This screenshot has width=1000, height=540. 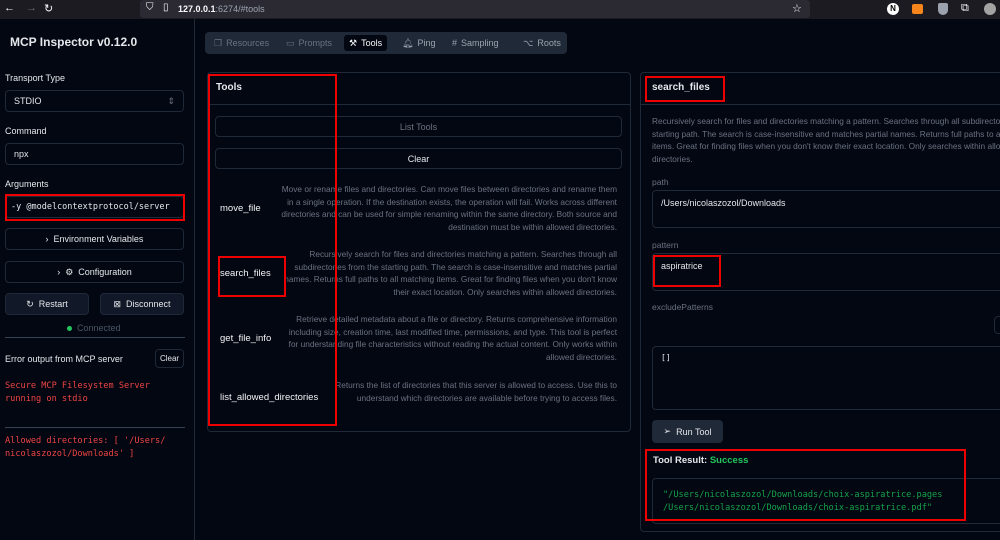 I want to click on hash-icon: #, so click(x=455, y=43).